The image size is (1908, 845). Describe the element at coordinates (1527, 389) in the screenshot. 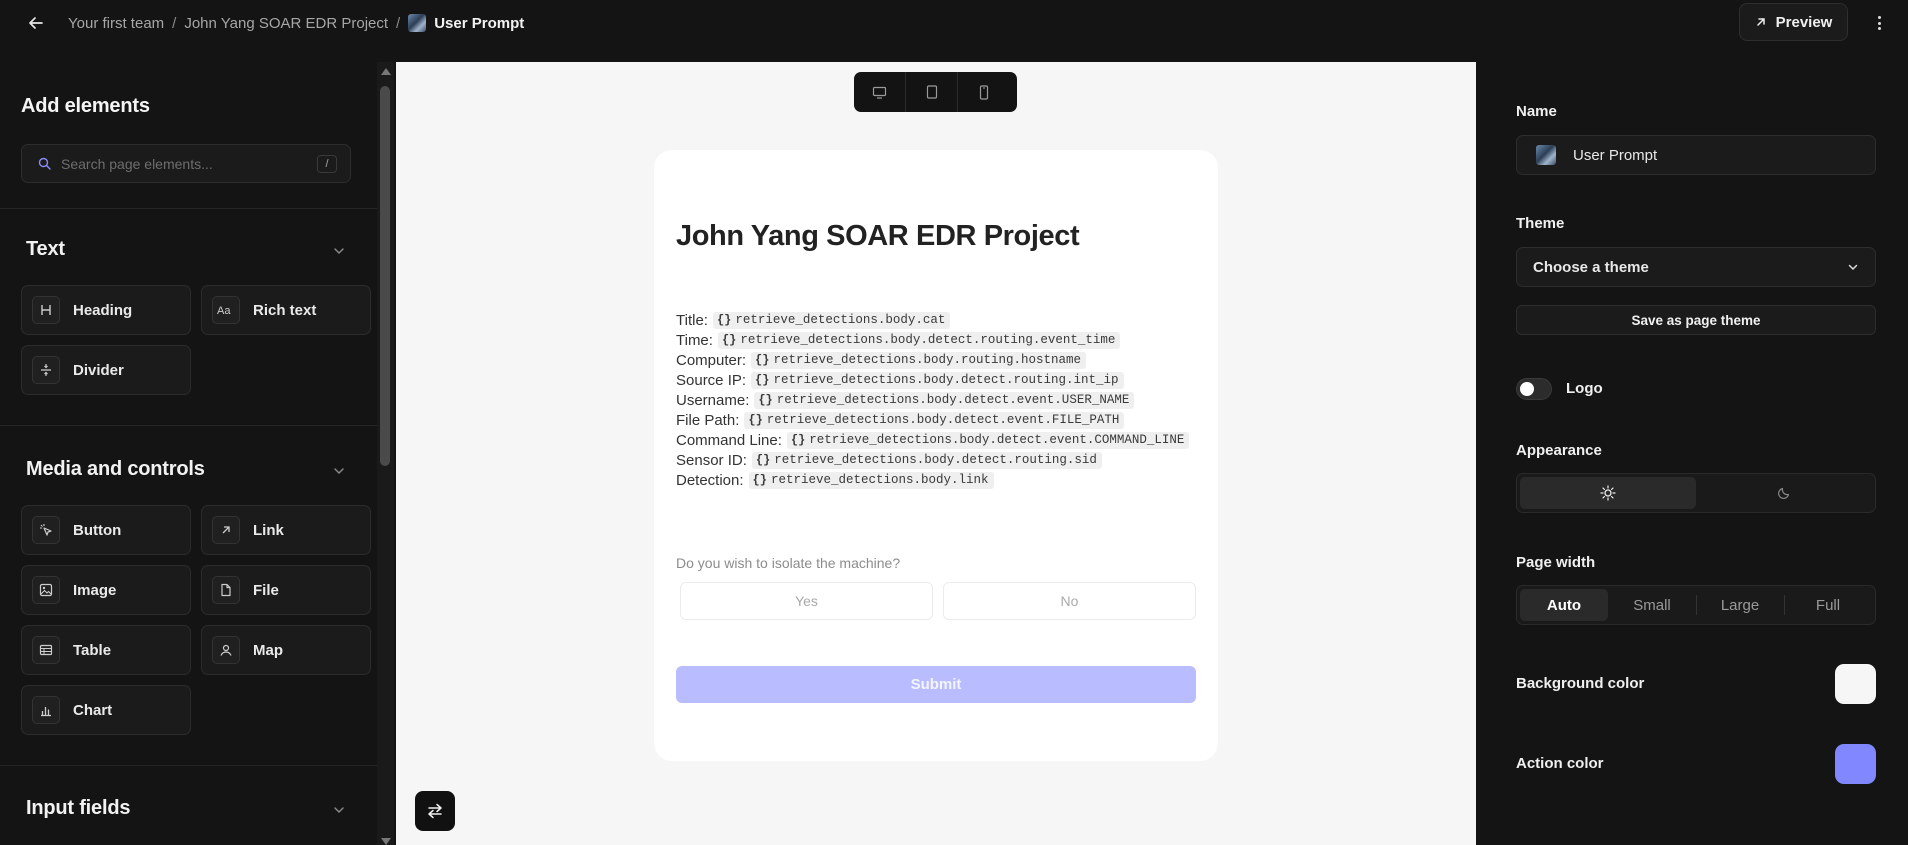

I see `toggle-knob` at that location.